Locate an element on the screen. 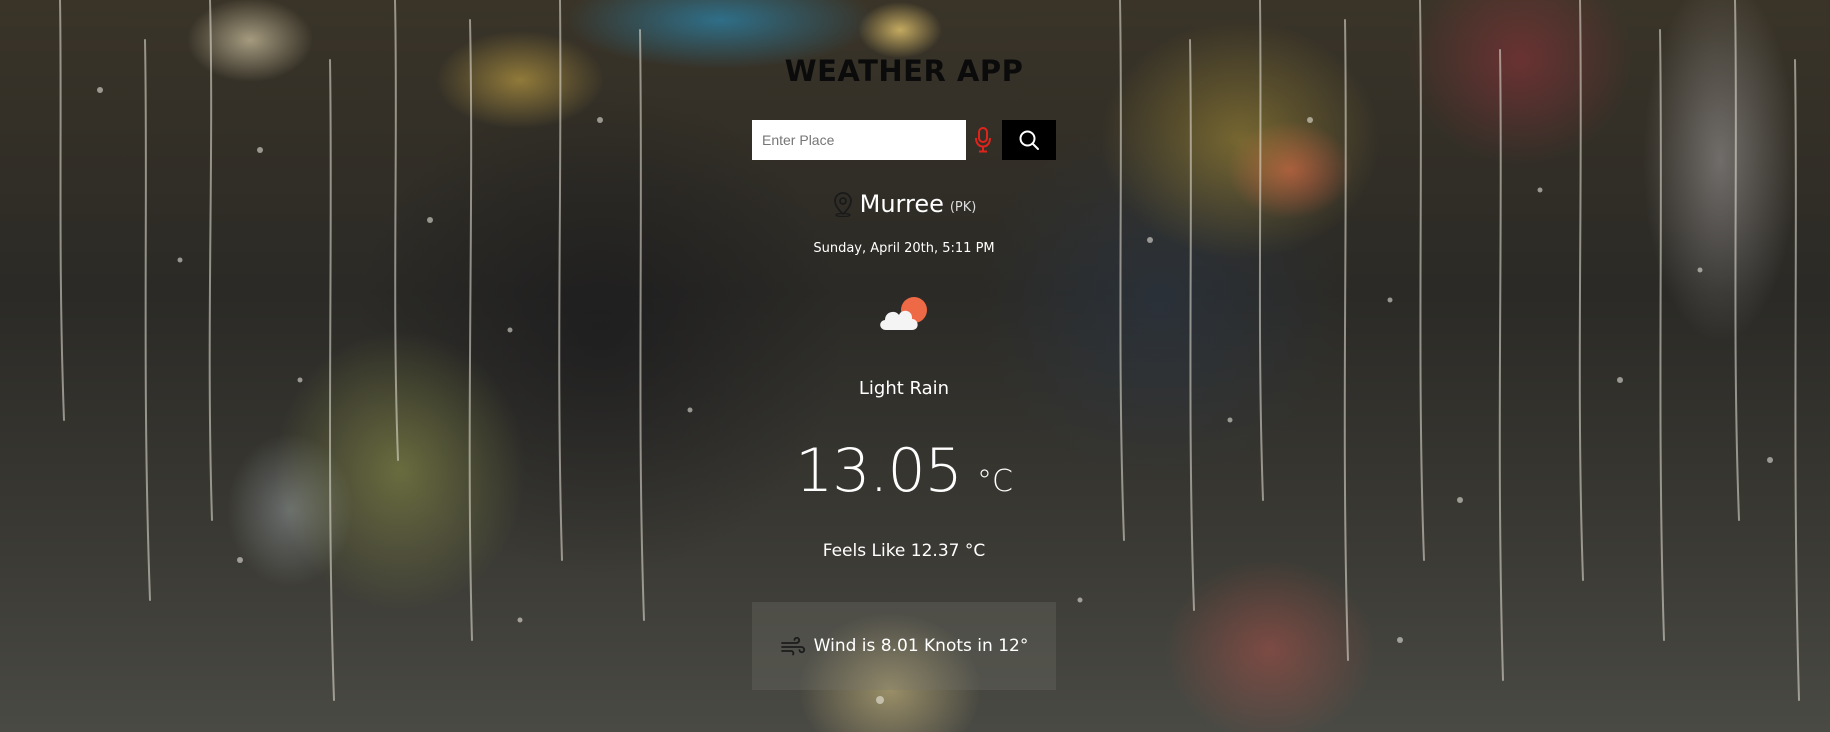 This screenshot has width=1830, height=732. temperature-unit: °C is located at coordinates (994, 481).